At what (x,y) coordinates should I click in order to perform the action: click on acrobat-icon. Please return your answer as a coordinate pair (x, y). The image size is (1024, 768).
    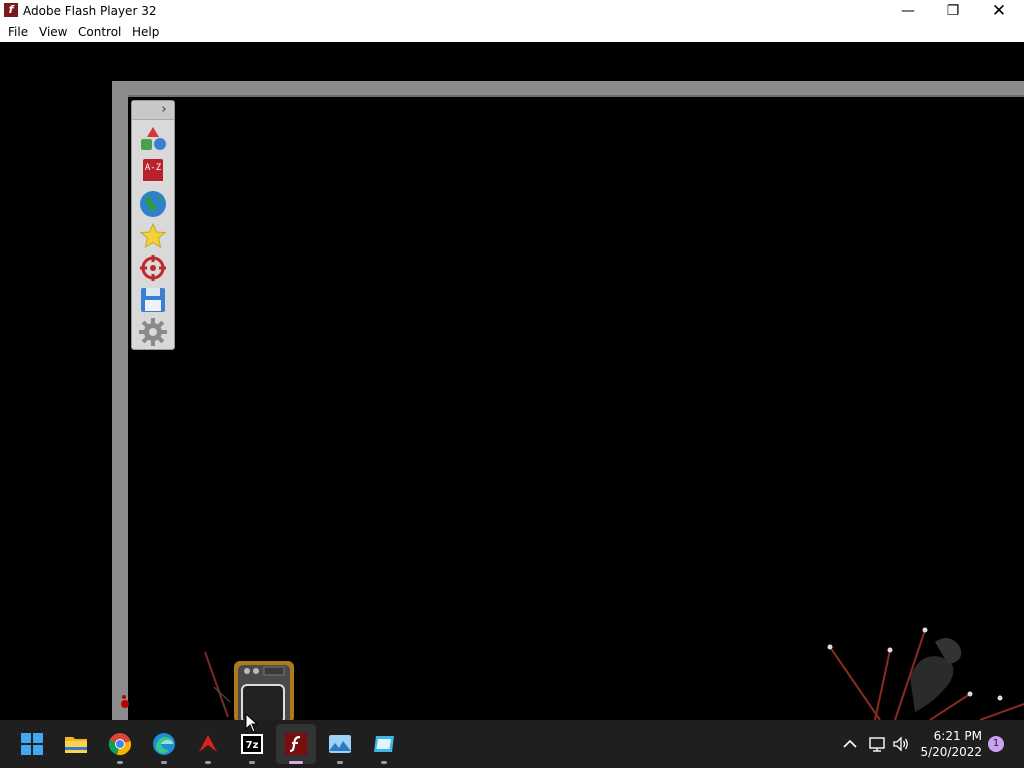
    Looking at the image, I should click on (208, 743).